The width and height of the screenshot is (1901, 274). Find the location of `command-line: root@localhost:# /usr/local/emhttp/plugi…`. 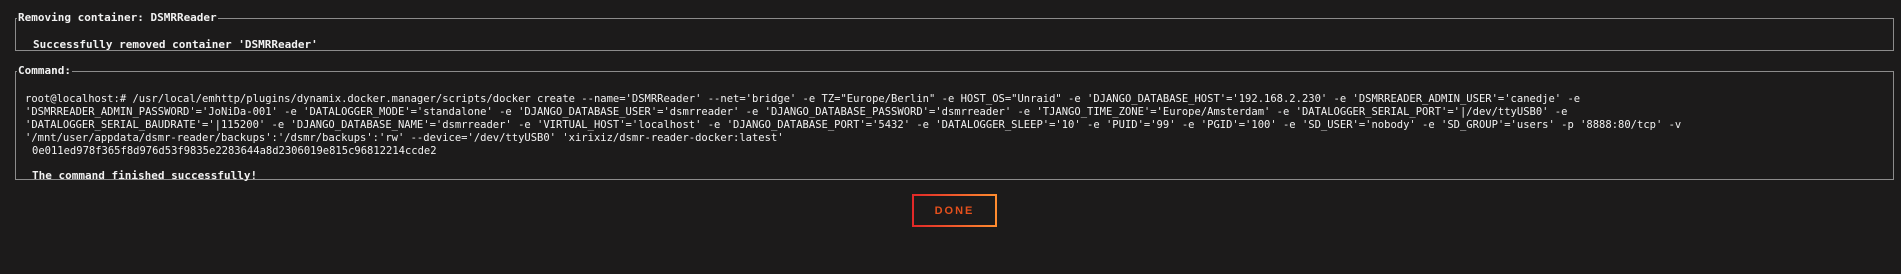

command-line: root@localhost:# /usr/local/emhttp/plugi… is located at coordinates (803, 99).